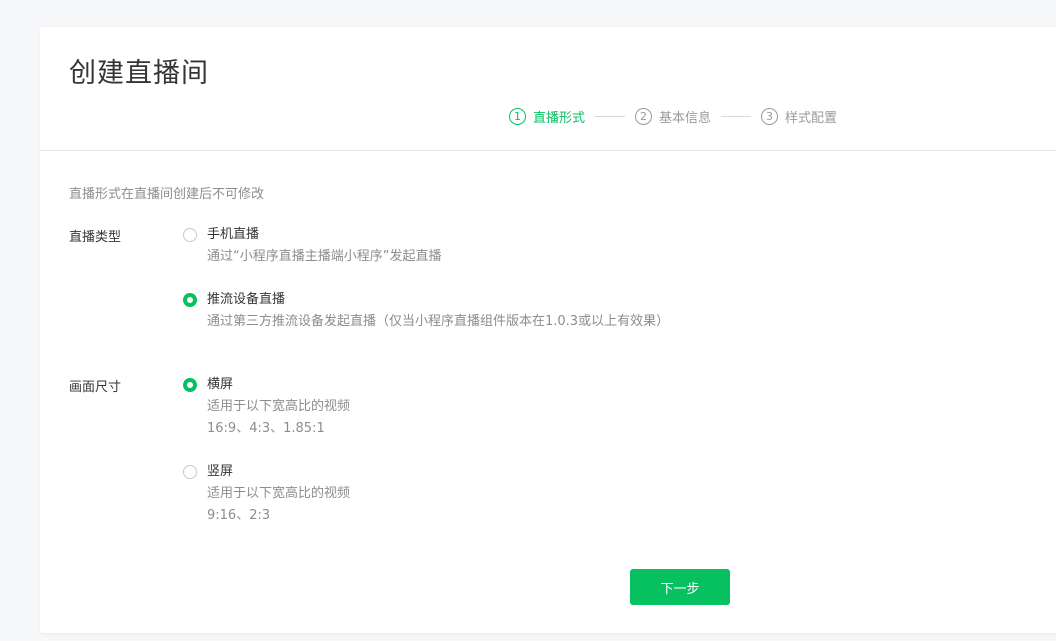  I want to click on live-type-label: 直播类型, so click(95, 237).